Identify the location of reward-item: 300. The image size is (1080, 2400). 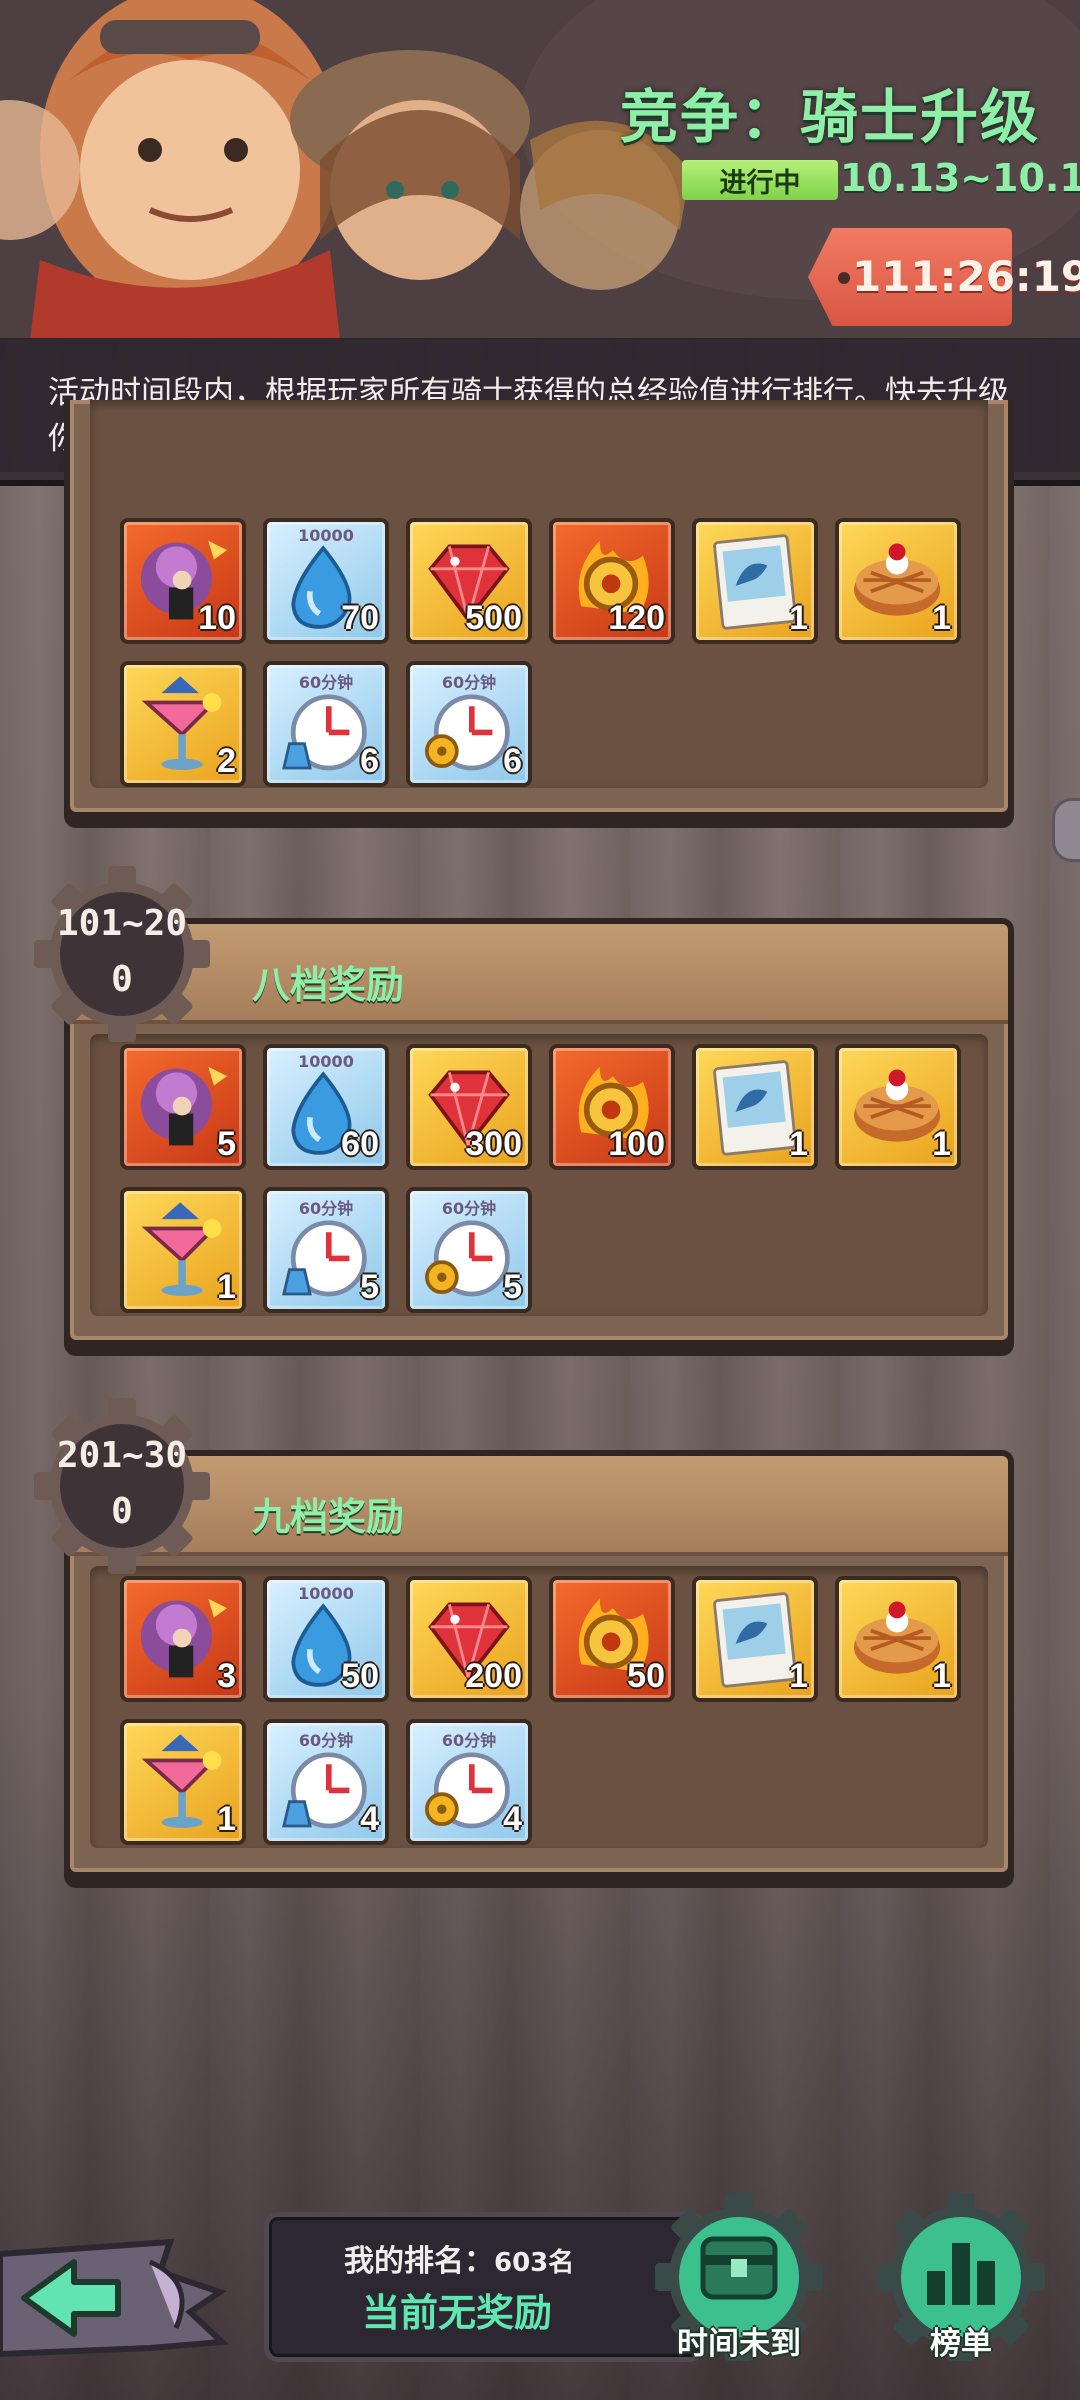
(469, 1107).